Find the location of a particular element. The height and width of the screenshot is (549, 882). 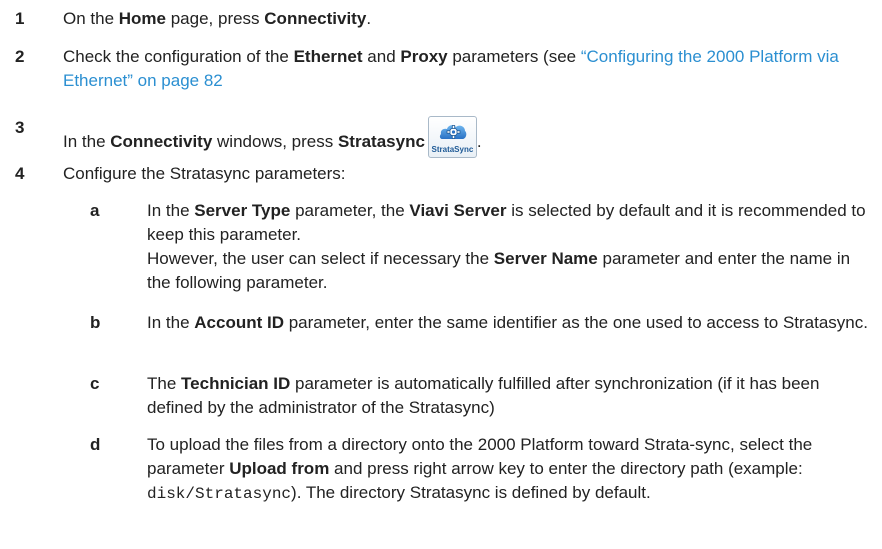

stratasync-icon-label: StrataSync is located at coordinates (452, 149).